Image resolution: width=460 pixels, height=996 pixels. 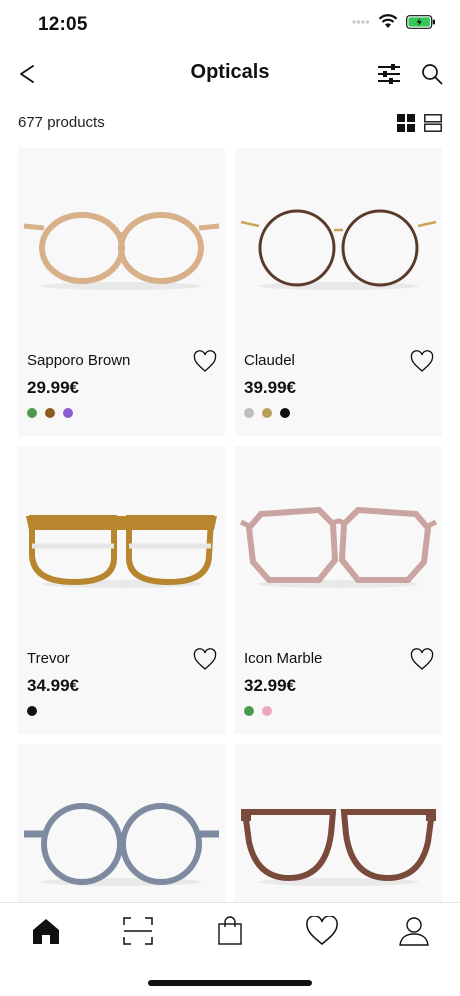 I want to click on nav-favorites, so click(x=322, y=931).